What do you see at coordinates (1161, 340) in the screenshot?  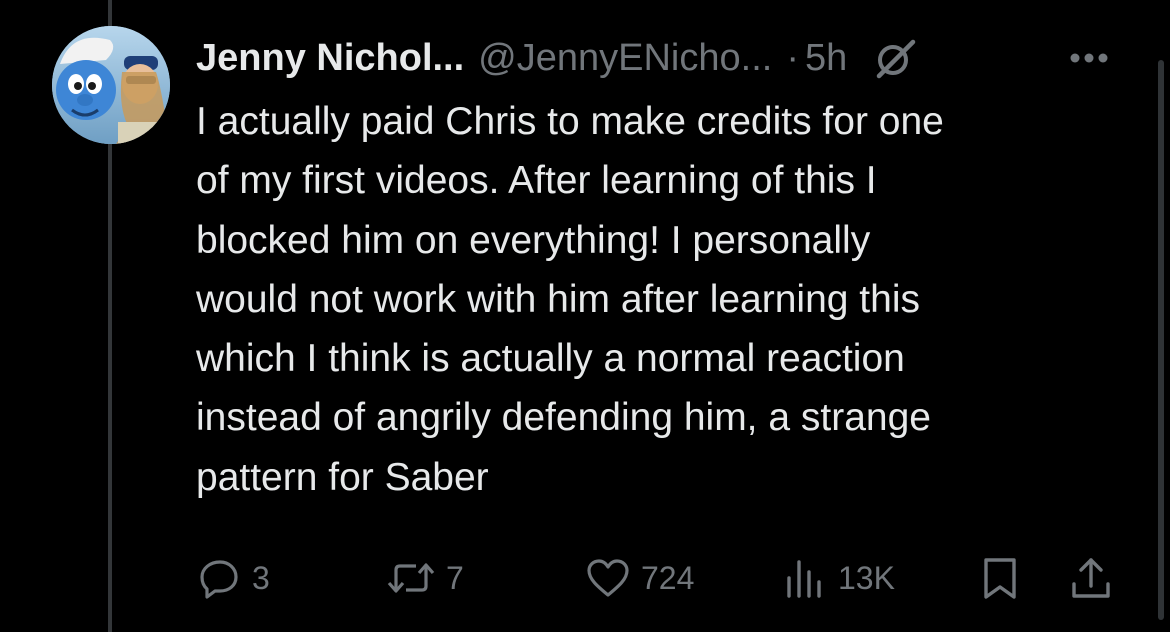 I see `scrollbar` at bounding box center [1161, 340].